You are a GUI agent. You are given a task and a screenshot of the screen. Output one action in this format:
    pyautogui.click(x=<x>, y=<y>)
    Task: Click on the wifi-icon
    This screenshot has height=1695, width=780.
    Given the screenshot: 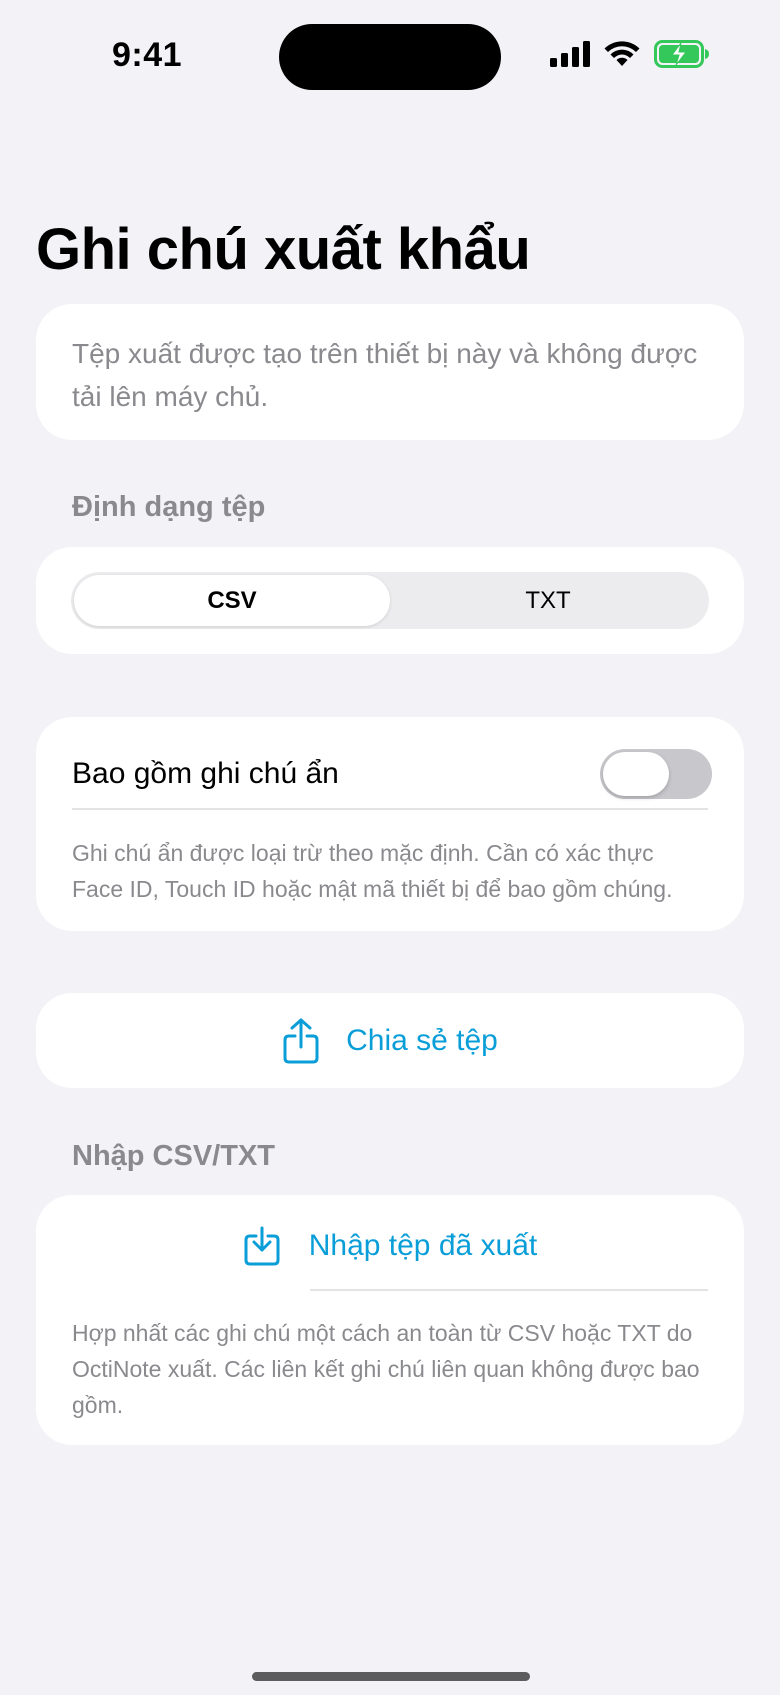 What is the action you would take?
    pyautogui.click(x=622, y=53)
    